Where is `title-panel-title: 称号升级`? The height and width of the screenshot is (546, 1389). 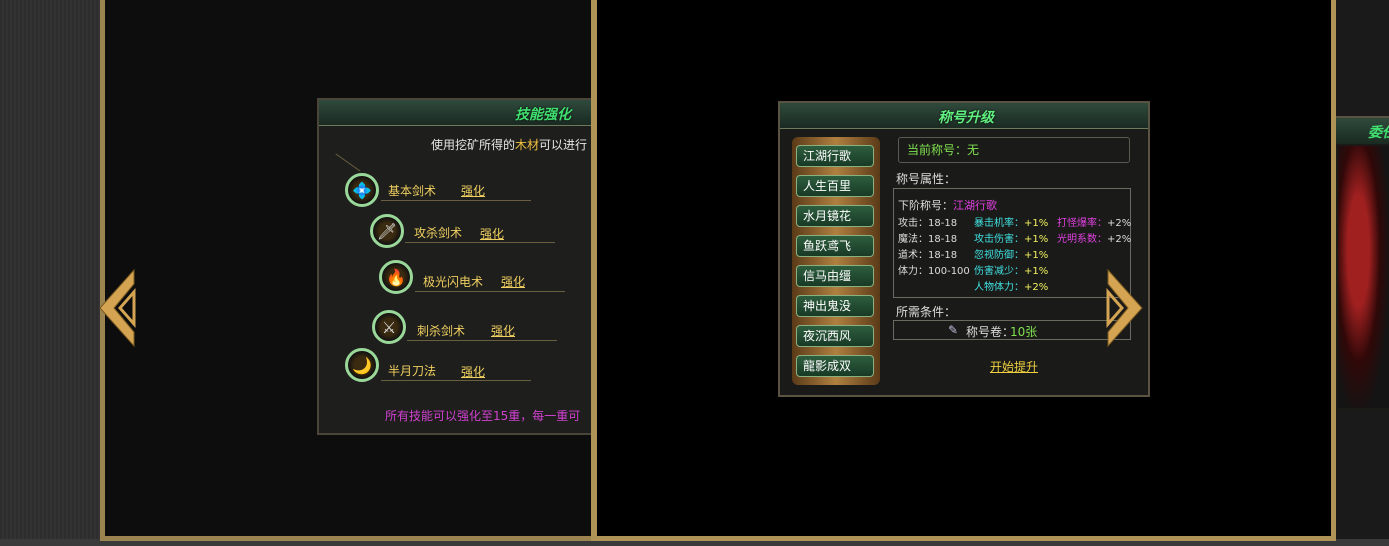
title-panel-title: 称号升级 is located at coordinates (966, 118).